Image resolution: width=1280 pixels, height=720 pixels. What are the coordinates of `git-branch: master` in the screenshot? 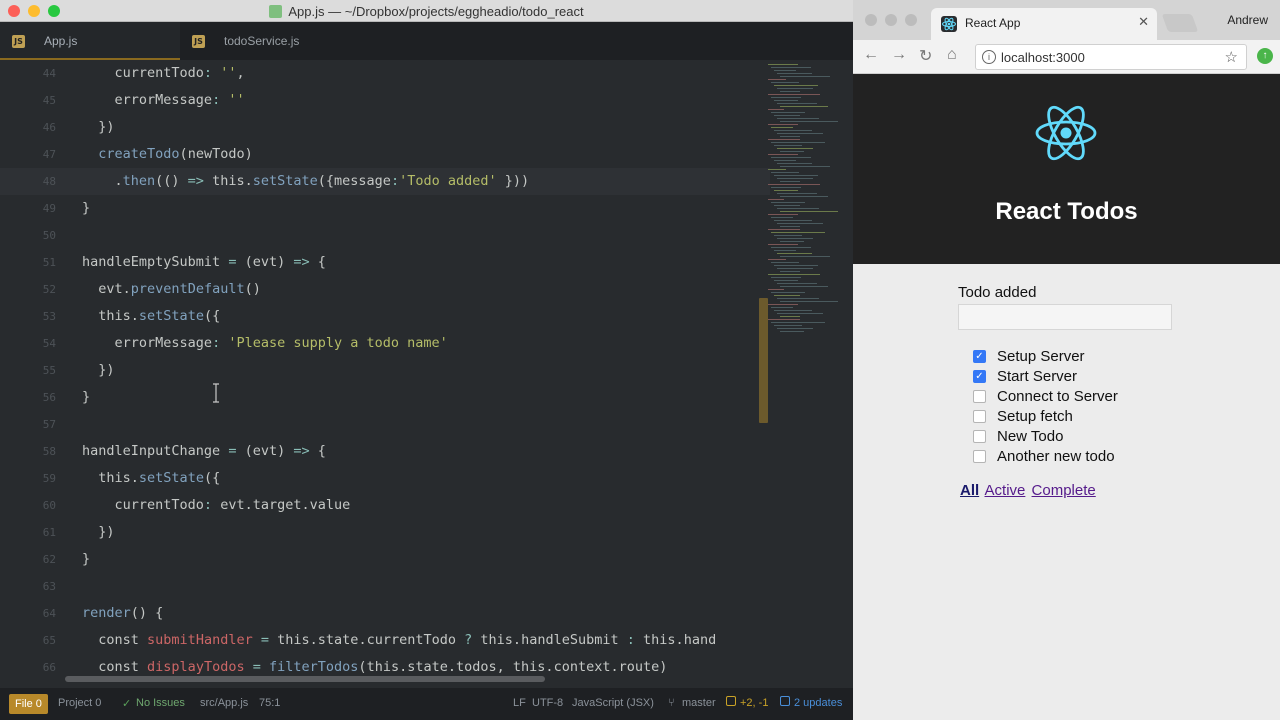 It's located at (699, 703).